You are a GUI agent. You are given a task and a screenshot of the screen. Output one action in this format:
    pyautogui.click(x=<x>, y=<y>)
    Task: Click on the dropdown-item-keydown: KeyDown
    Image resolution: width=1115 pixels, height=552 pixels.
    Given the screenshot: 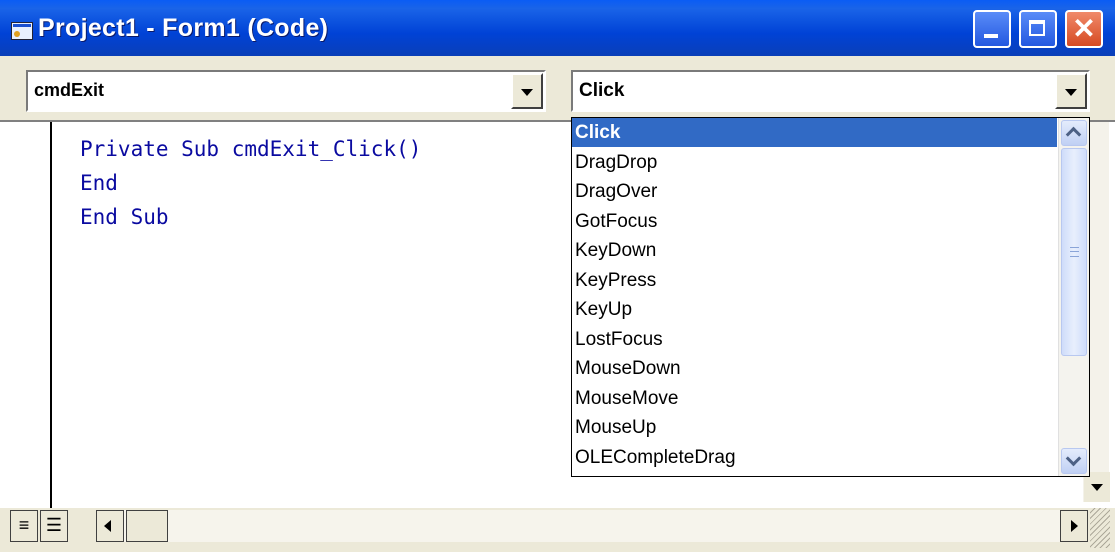 What is the action you would take?
    pyautogui.click(x=814, y=250)
    